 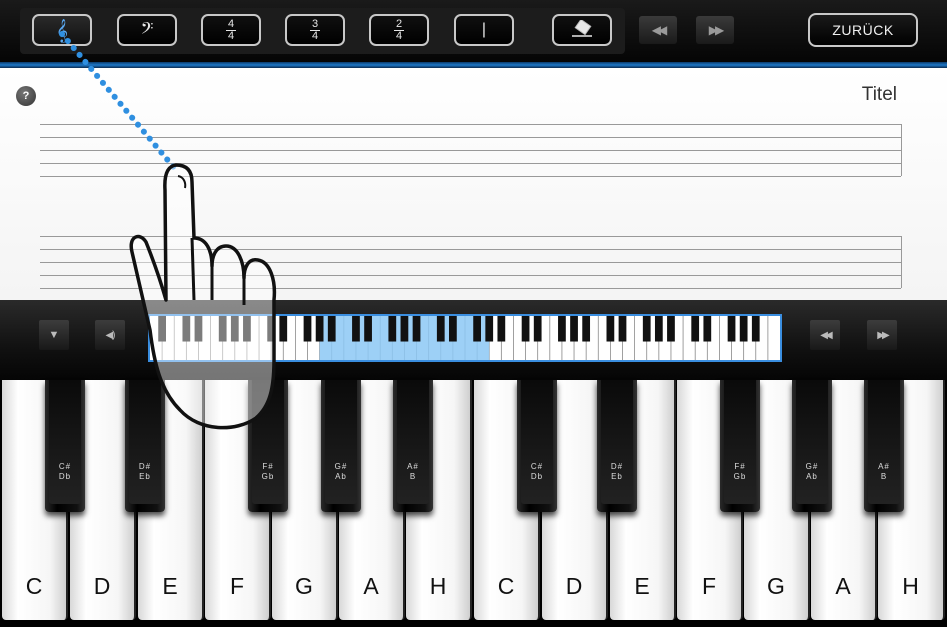 I want to click on toolbar: 𝄞 𝄢 4 4 3 4 2 4 | ◀◀ ▶▶ ZURÜCK, so click(x=473, y=31).